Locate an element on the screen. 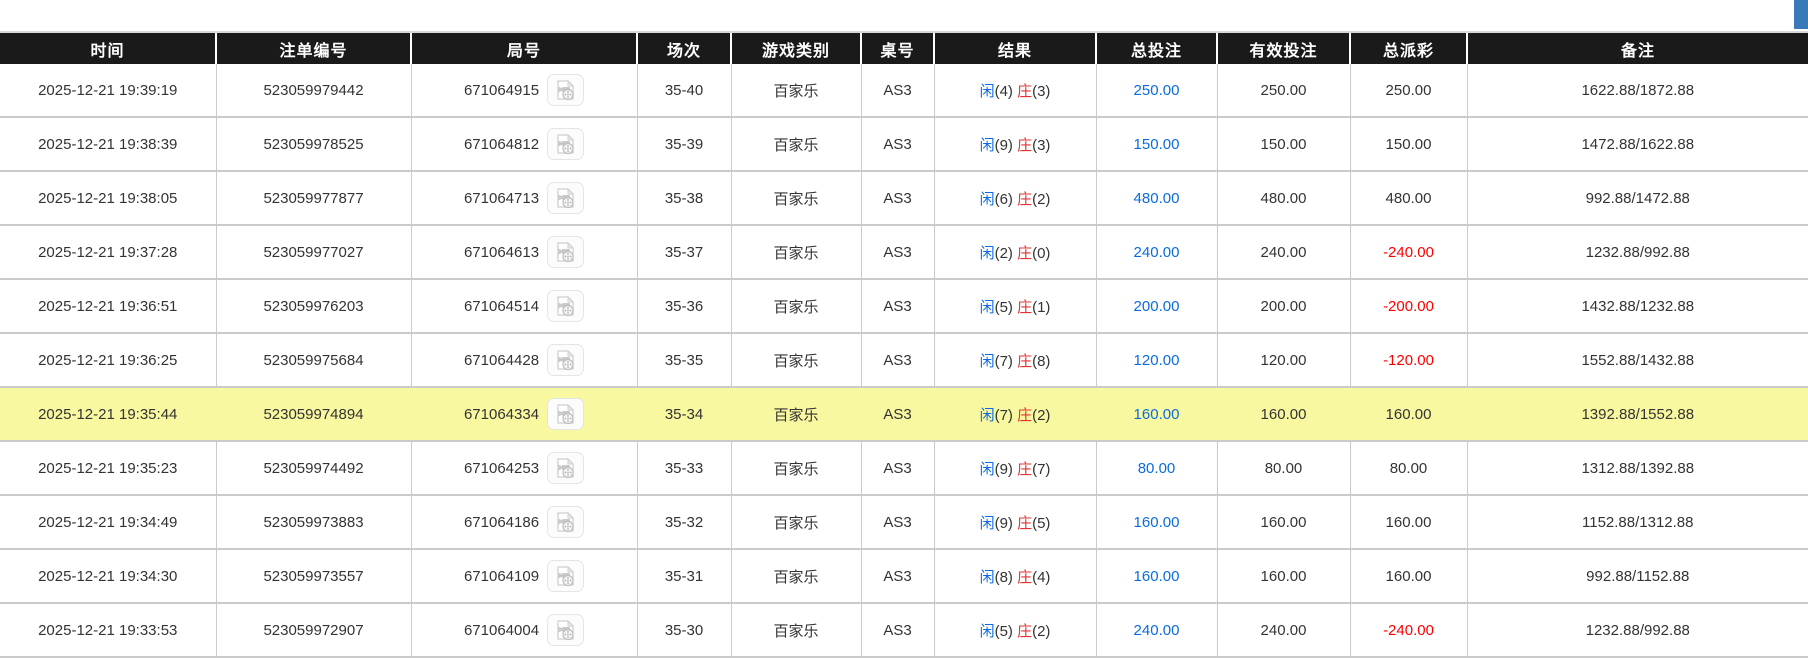 The width and height of the screenshot is (1808, 659). cell-result: 闲(5) 庄(1) is located at coordinates (1015, 306).